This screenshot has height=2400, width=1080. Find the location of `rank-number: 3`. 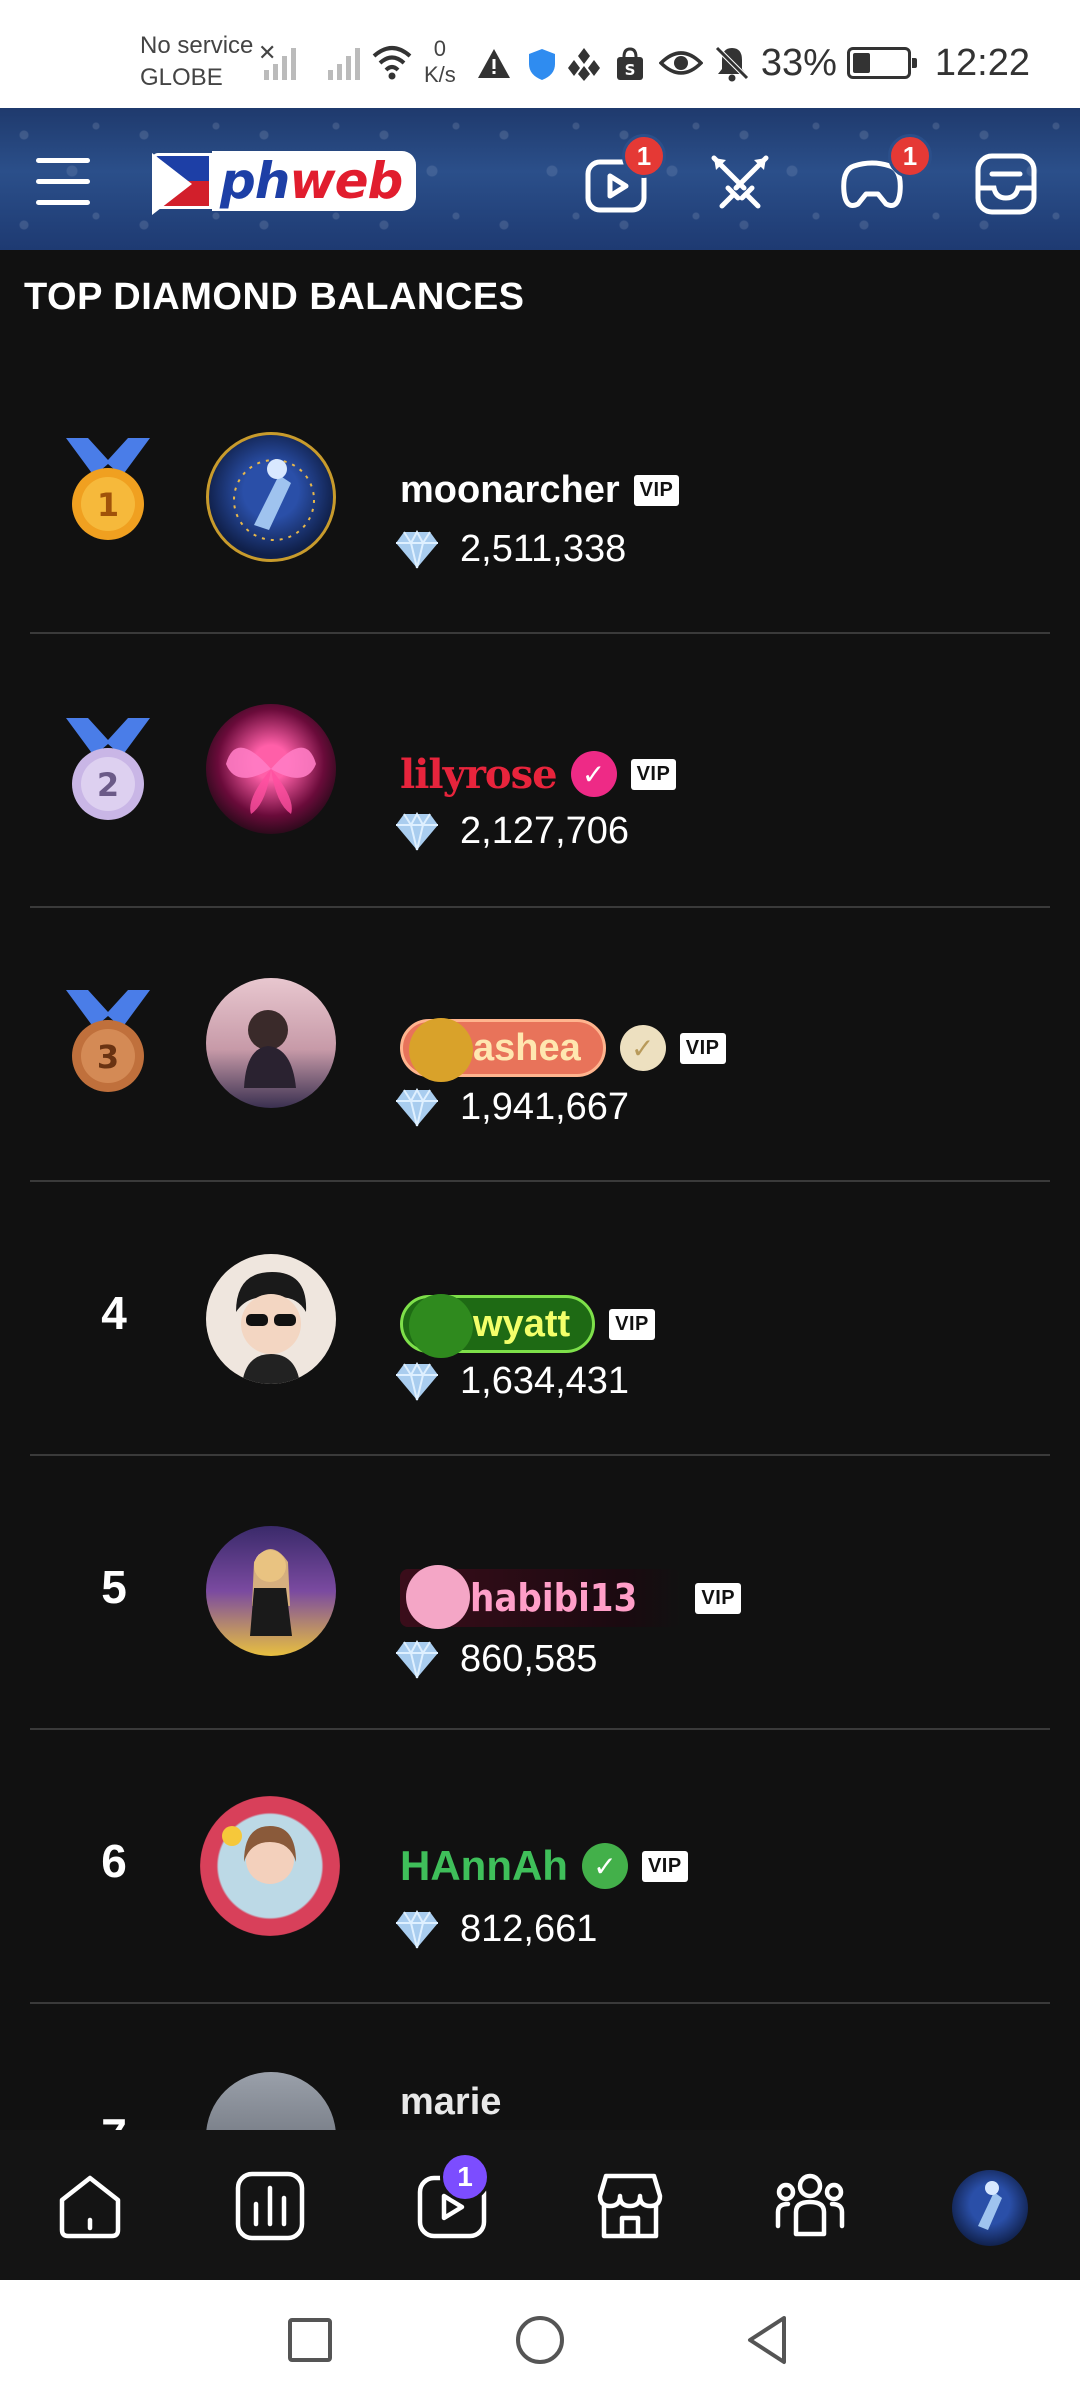

rank-number: 3 is located at coordinates (108, 1057).